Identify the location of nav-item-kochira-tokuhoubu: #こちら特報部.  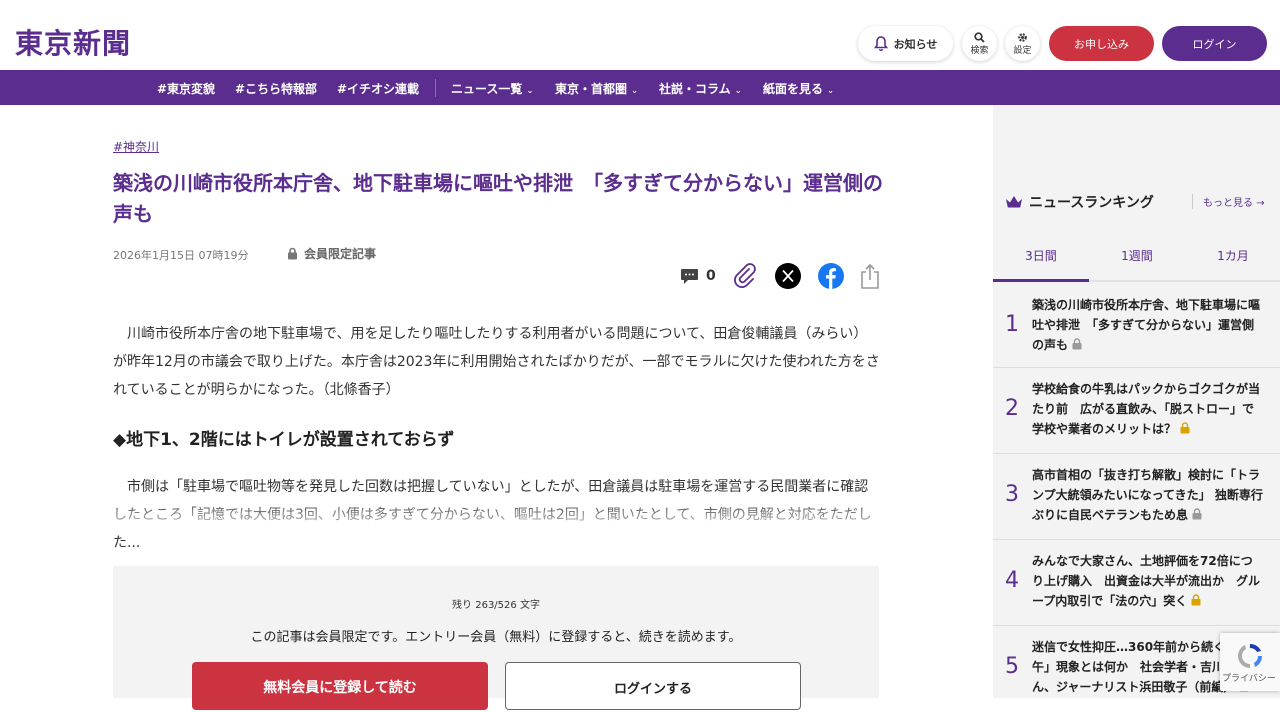
(276, 88).